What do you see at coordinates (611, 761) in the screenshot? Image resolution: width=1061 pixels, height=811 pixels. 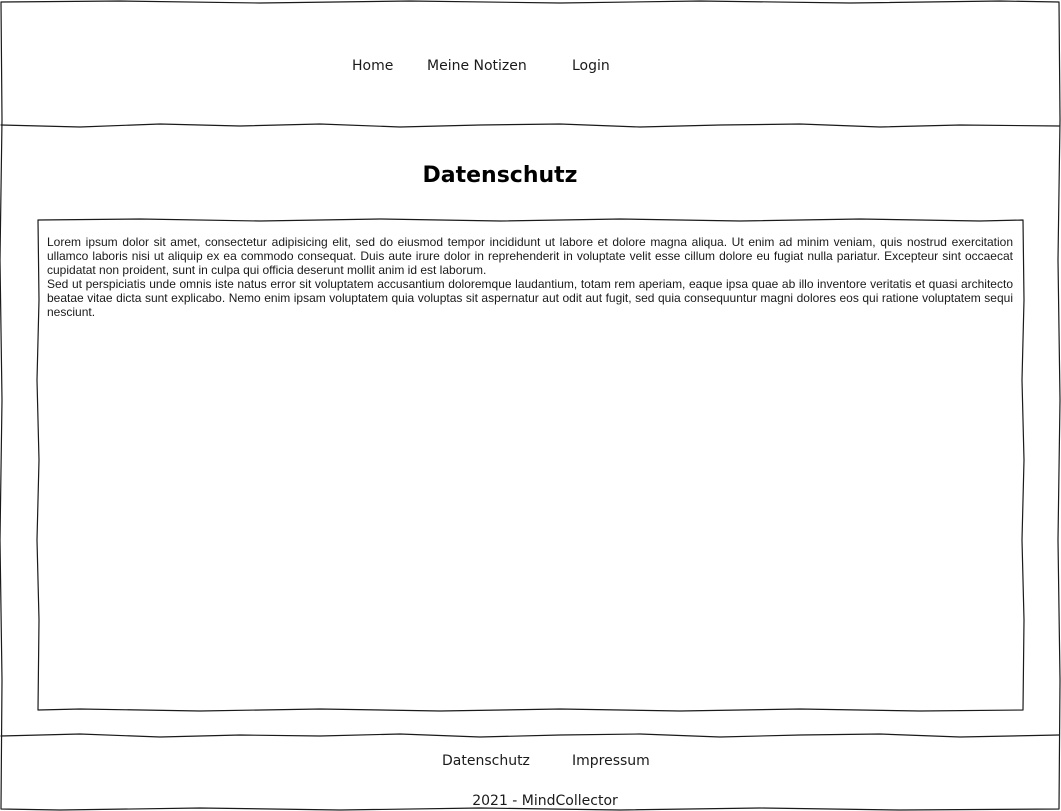 I see `footer-imprint-link: Impressum` at bounding box center [611, 761].